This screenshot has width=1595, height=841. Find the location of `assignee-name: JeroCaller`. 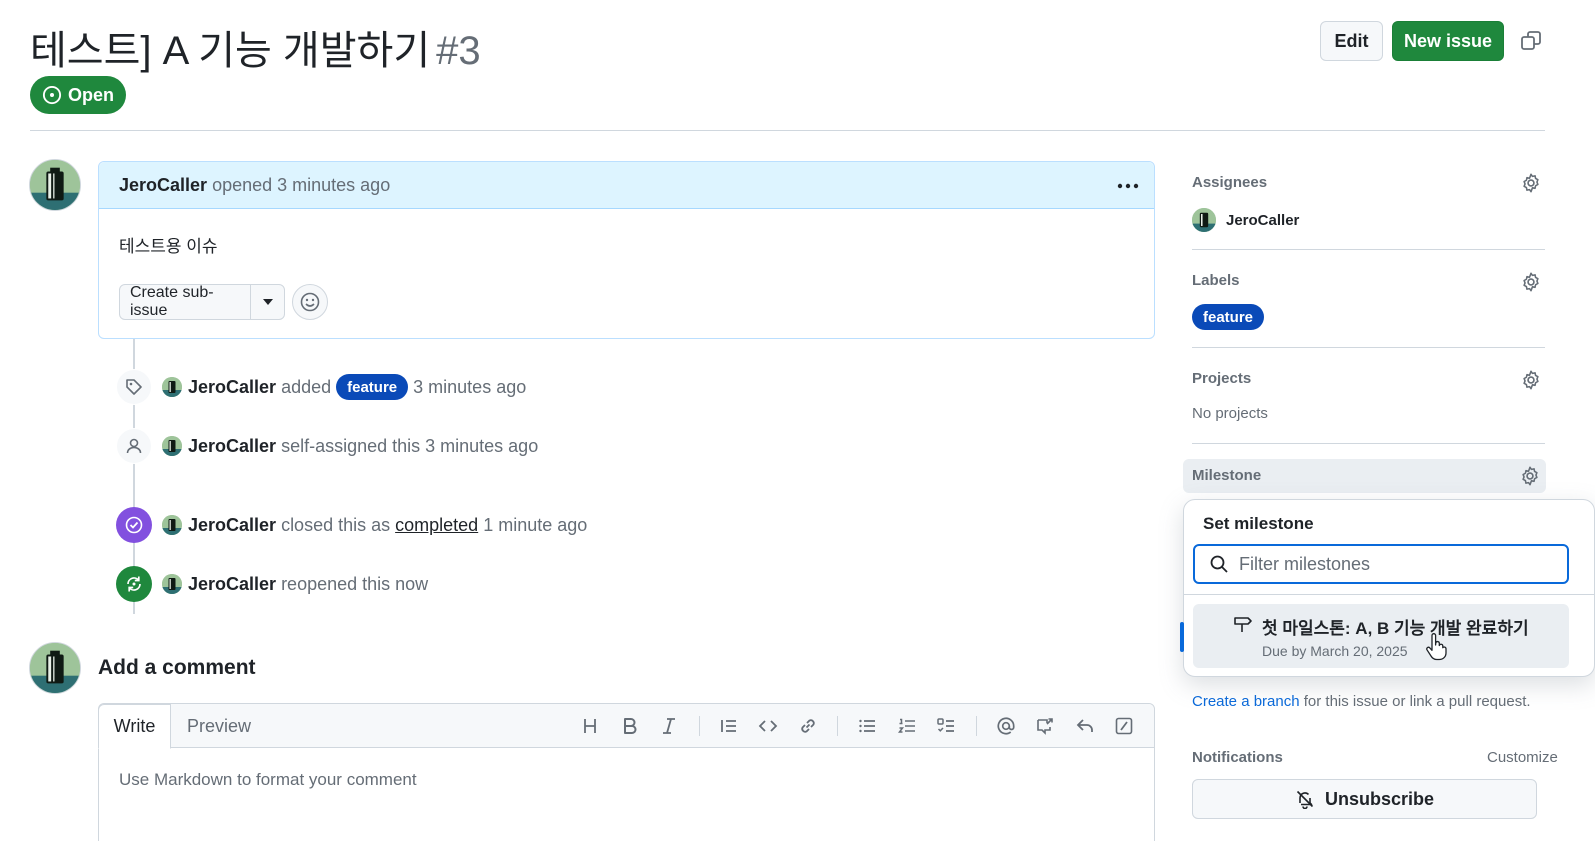

assignee-name: JeroCaller is located at coordinates (1262, 220).